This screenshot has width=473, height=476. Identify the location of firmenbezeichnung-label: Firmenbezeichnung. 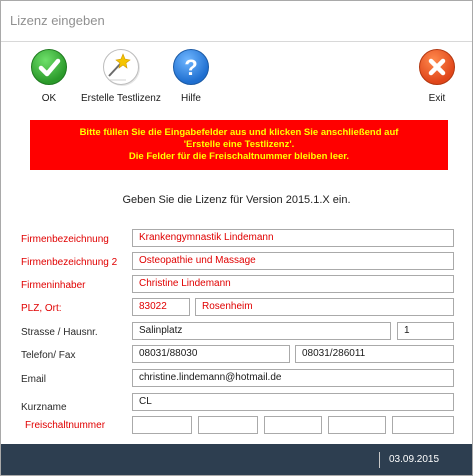
(65, 239).